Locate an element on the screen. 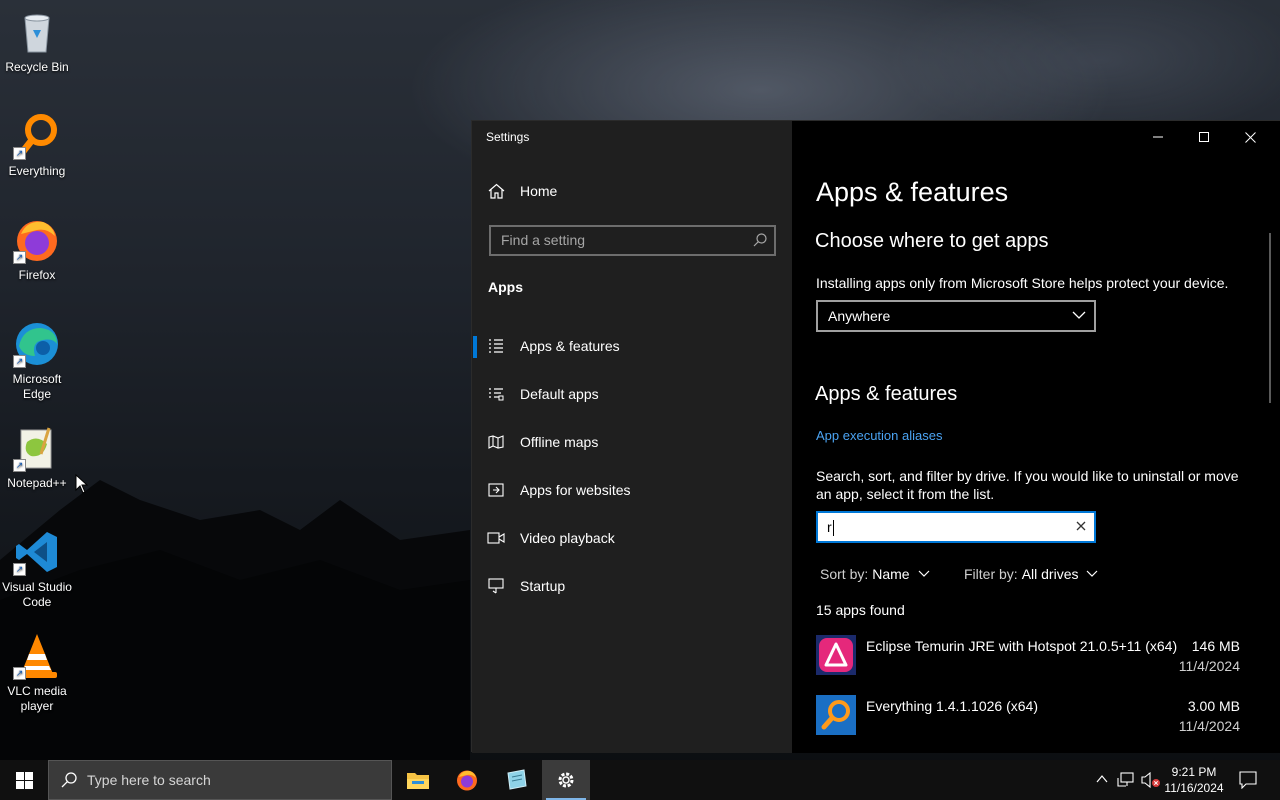  apps-features-heading: Apps & features is located at coordinates (886, 394).